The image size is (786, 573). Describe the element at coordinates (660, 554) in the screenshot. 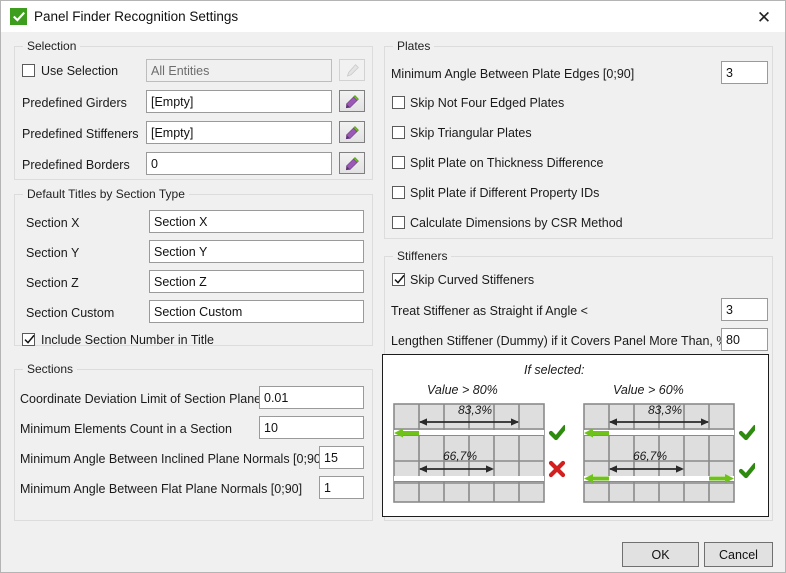

I see `ok-button: OK` at that location.